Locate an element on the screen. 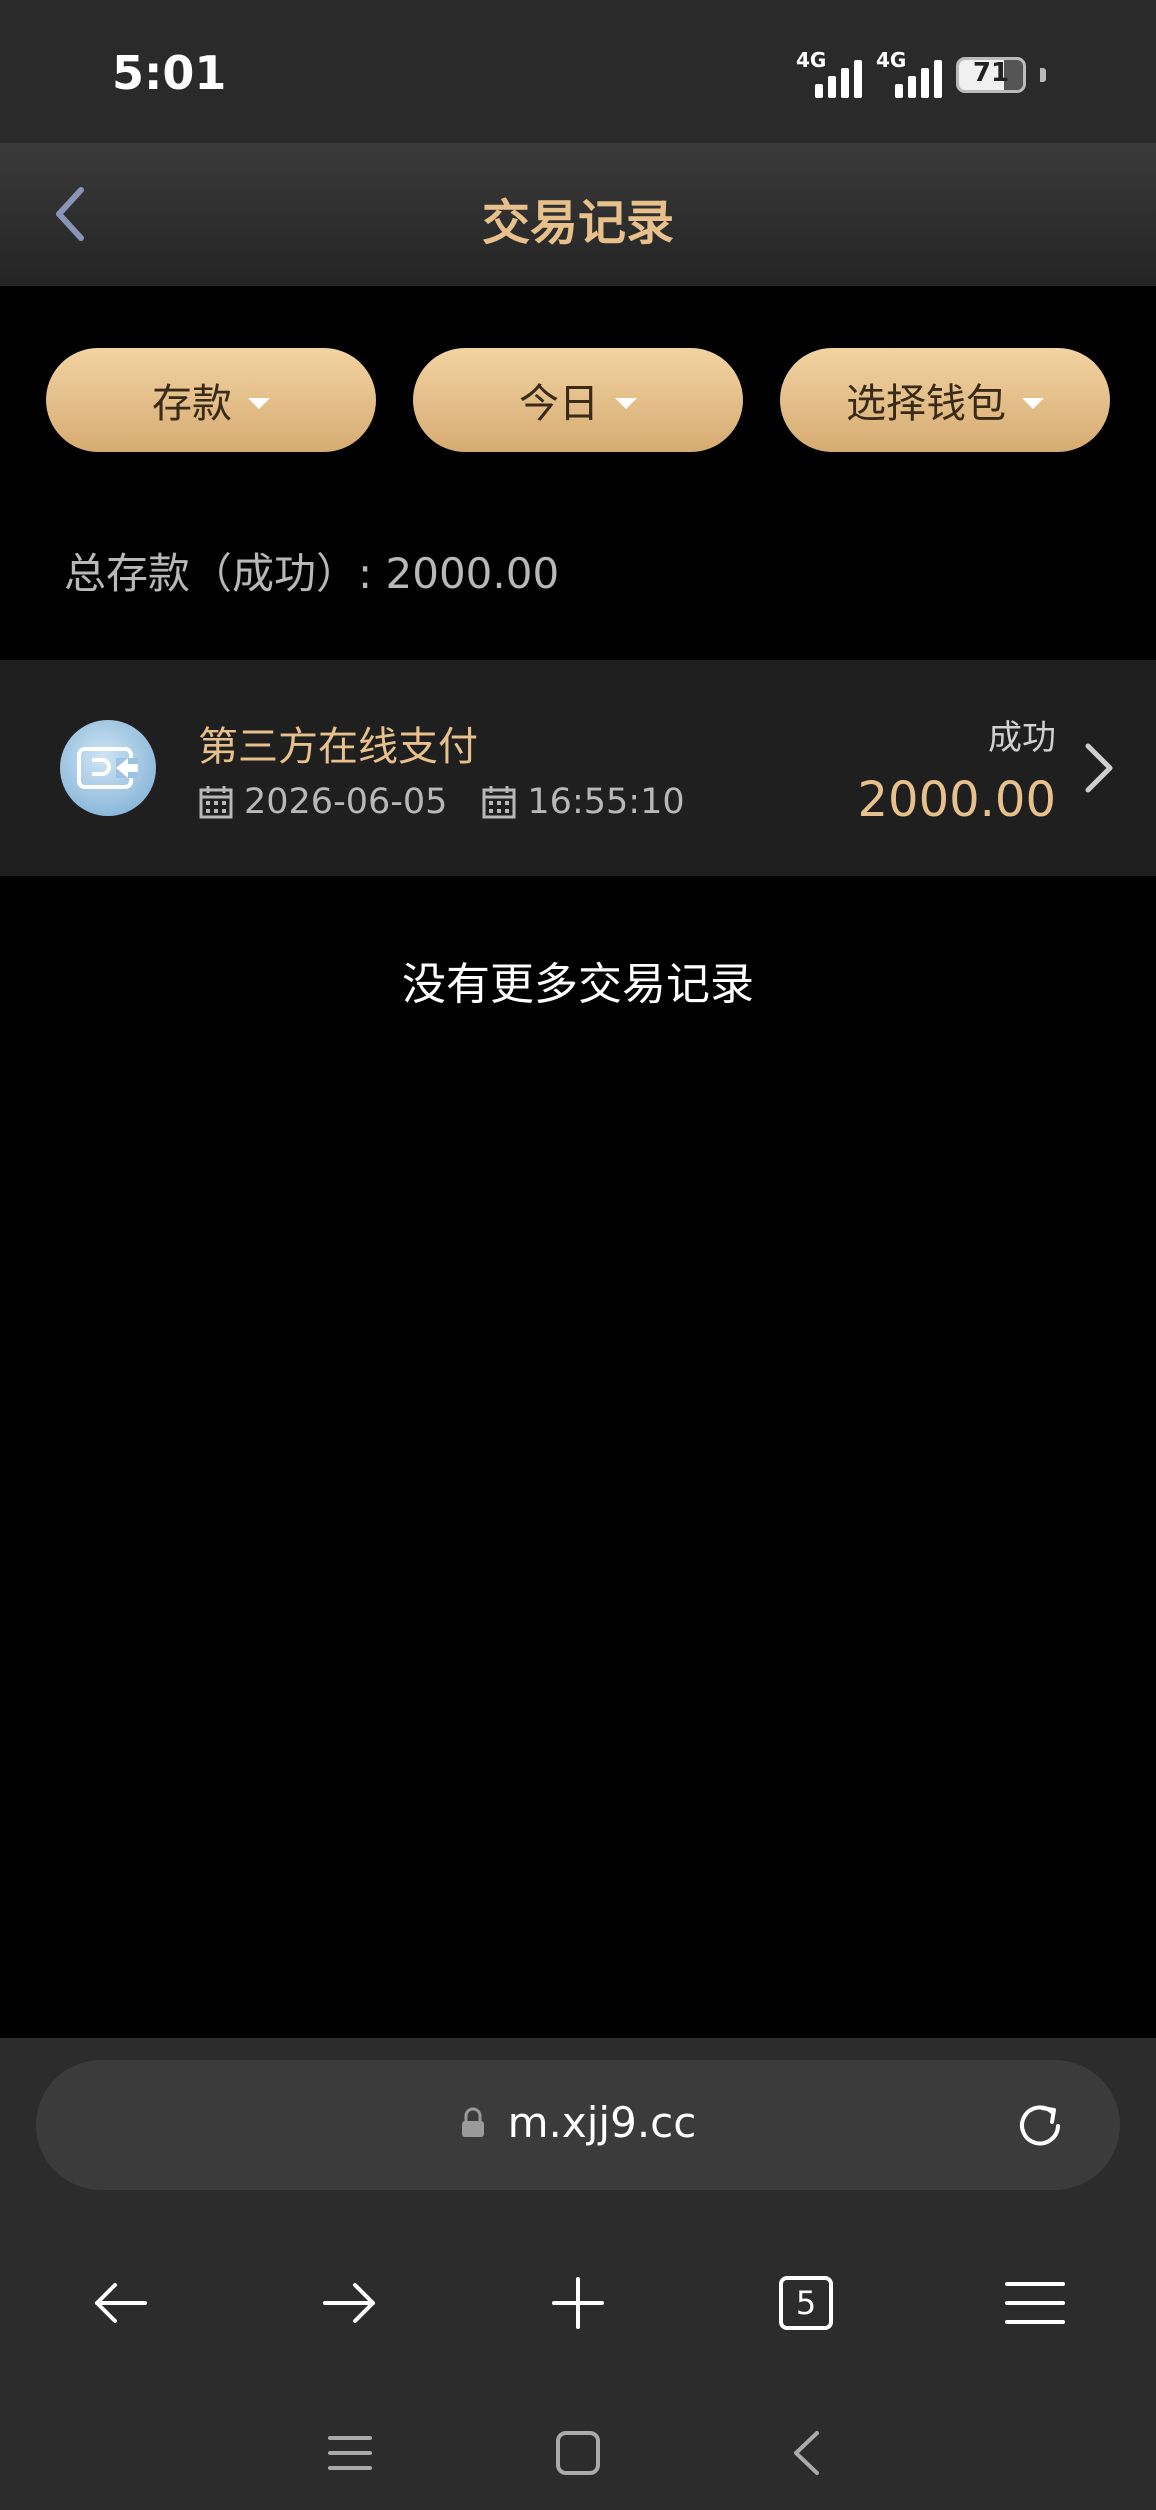  browser-toolbar: 5 is located at coordinates (578, 2303).